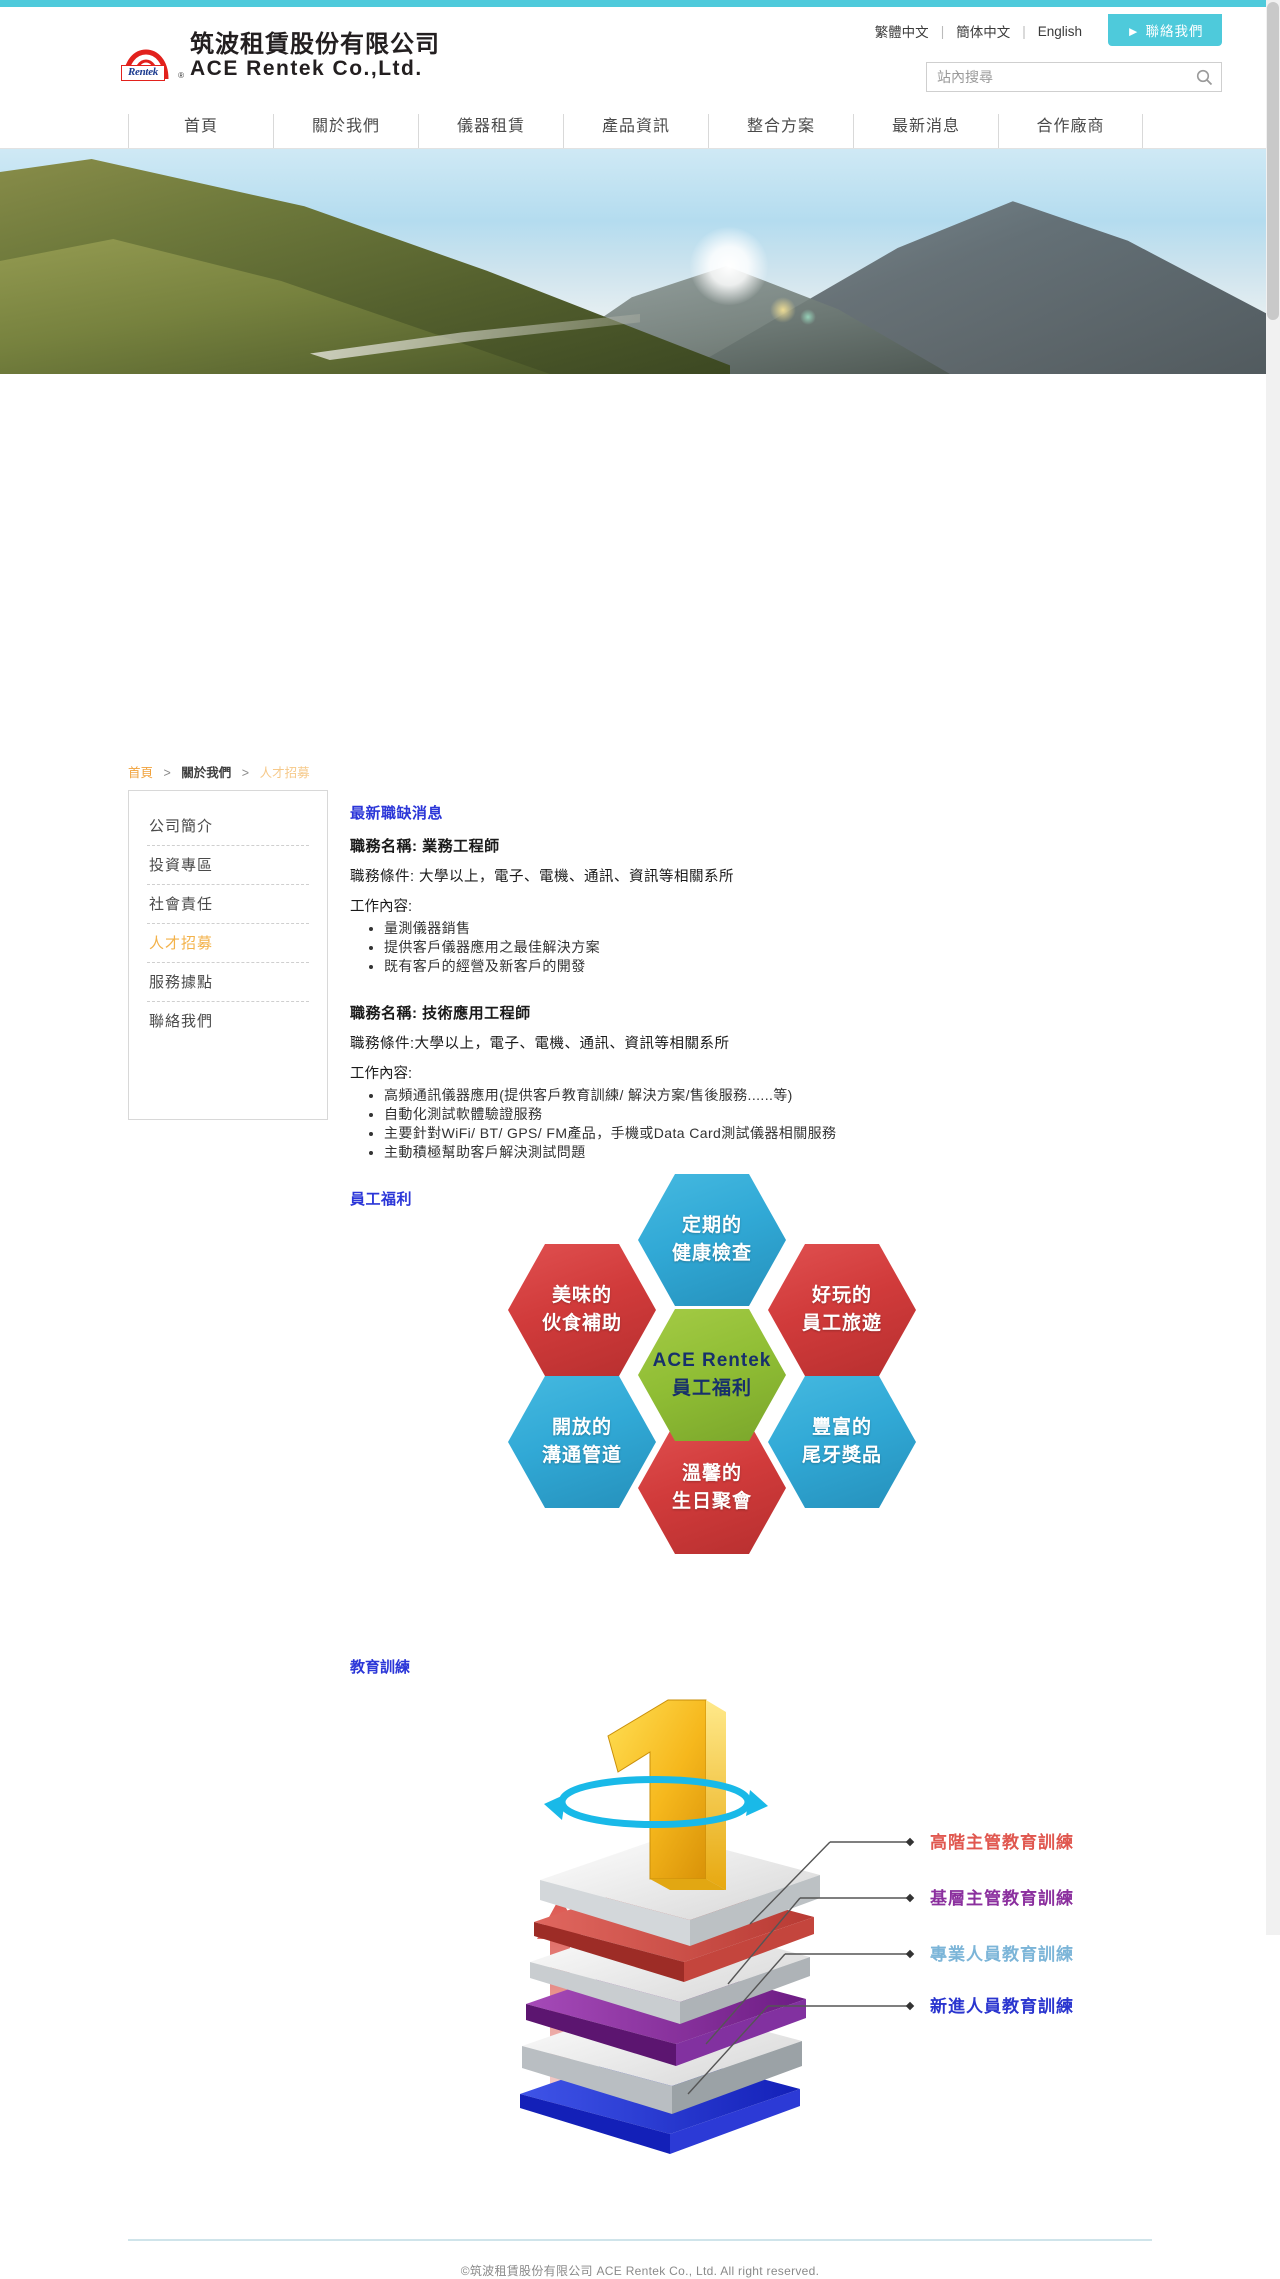 The image size is (1280, 2279). I want to click on sidebar-menu: 公司簡介 投資專區 社會責任 人才招募 服務據點 聯絡我們, so click(228, 955).